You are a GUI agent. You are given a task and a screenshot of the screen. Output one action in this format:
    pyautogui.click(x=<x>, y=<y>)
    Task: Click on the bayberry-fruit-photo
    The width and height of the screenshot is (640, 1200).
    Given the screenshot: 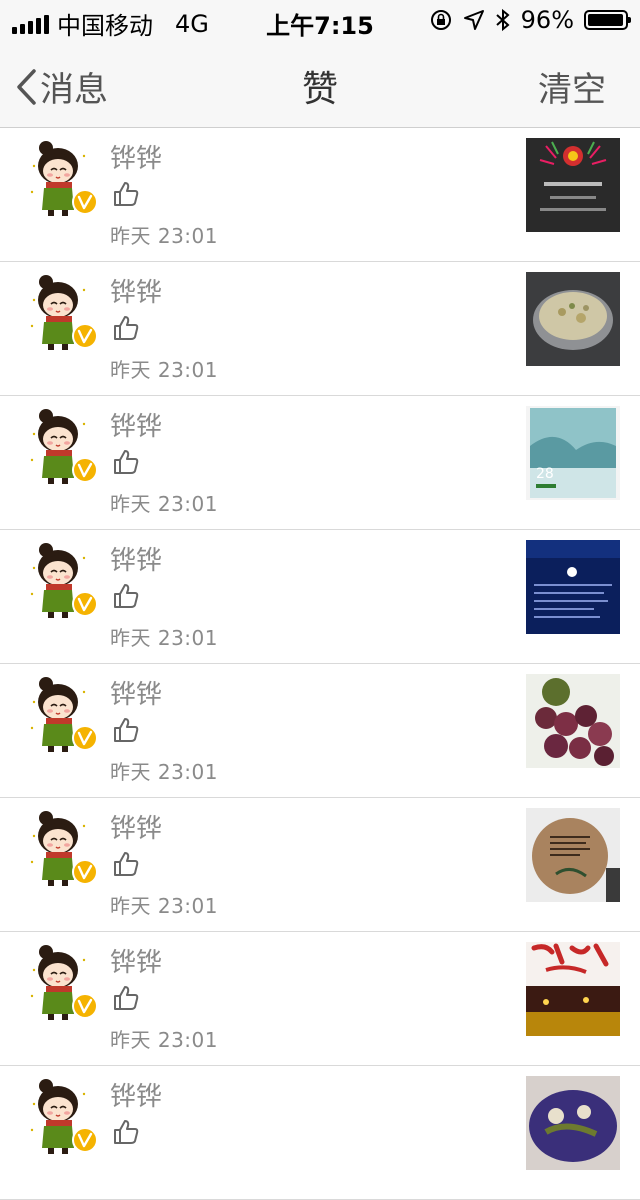 What is the action you would take?
    pyautogui.click(x=573, y=721)
    